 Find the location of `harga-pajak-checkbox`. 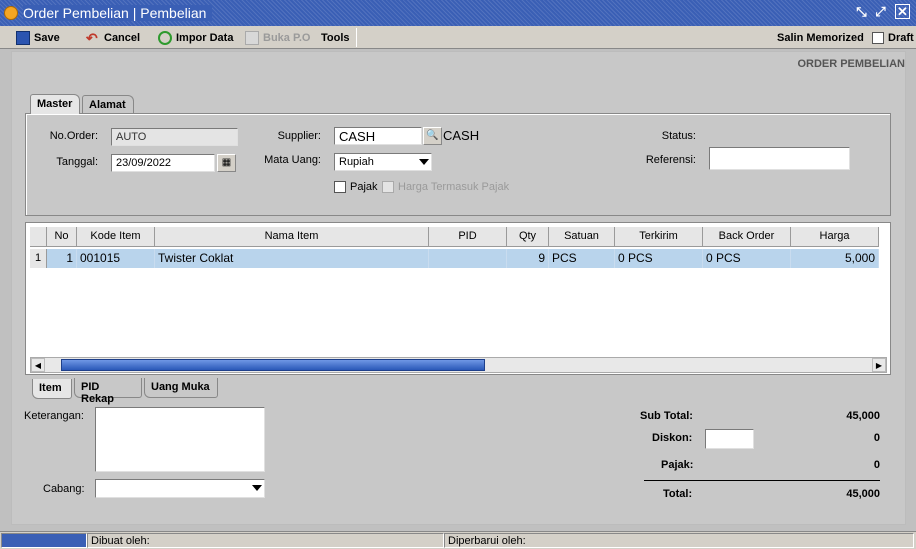

harga-pajak-checkbox is located at coordinates (388, 187).